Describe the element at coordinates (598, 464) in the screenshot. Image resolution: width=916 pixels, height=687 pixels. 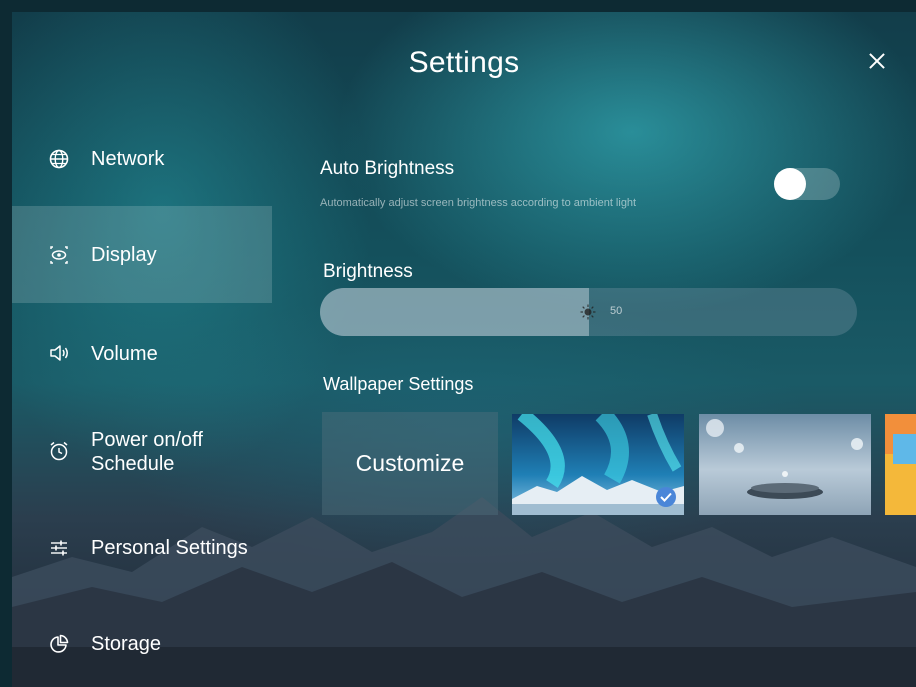
I see `wallpaper-thumbnail-aurora` at that location.